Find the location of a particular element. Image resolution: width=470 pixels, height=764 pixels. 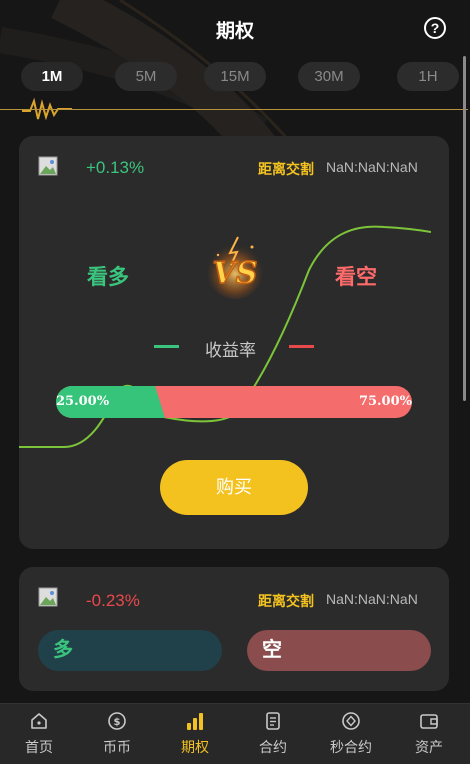

nav-item-home: 首页 is located at coordinates (39, 734).